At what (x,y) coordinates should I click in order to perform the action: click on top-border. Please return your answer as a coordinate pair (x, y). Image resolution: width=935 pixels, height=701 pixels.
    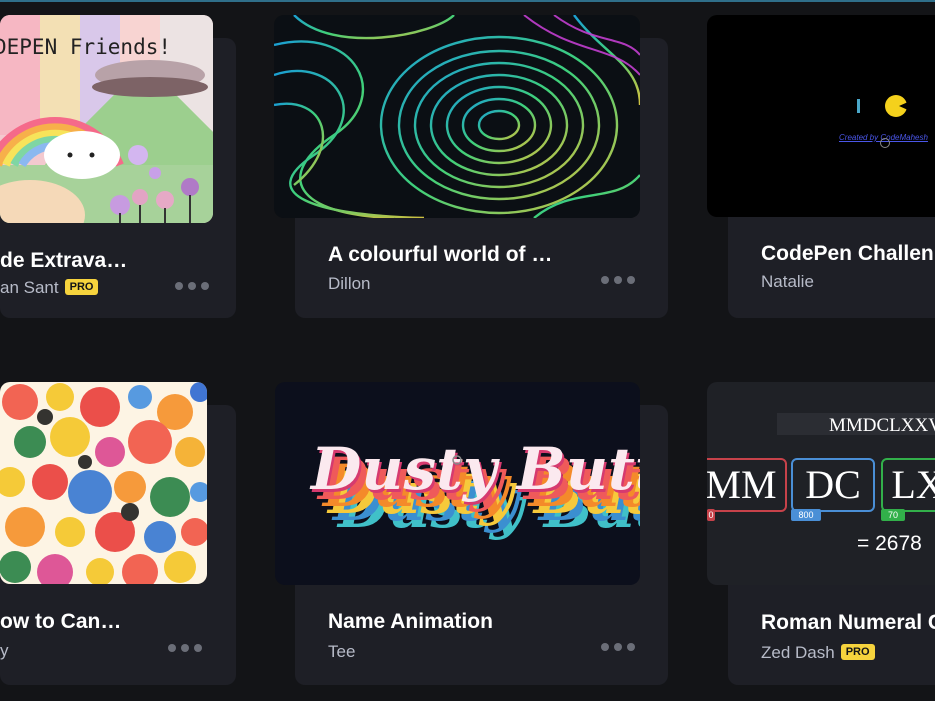
    Looking at the image, I should click on (467, 1).